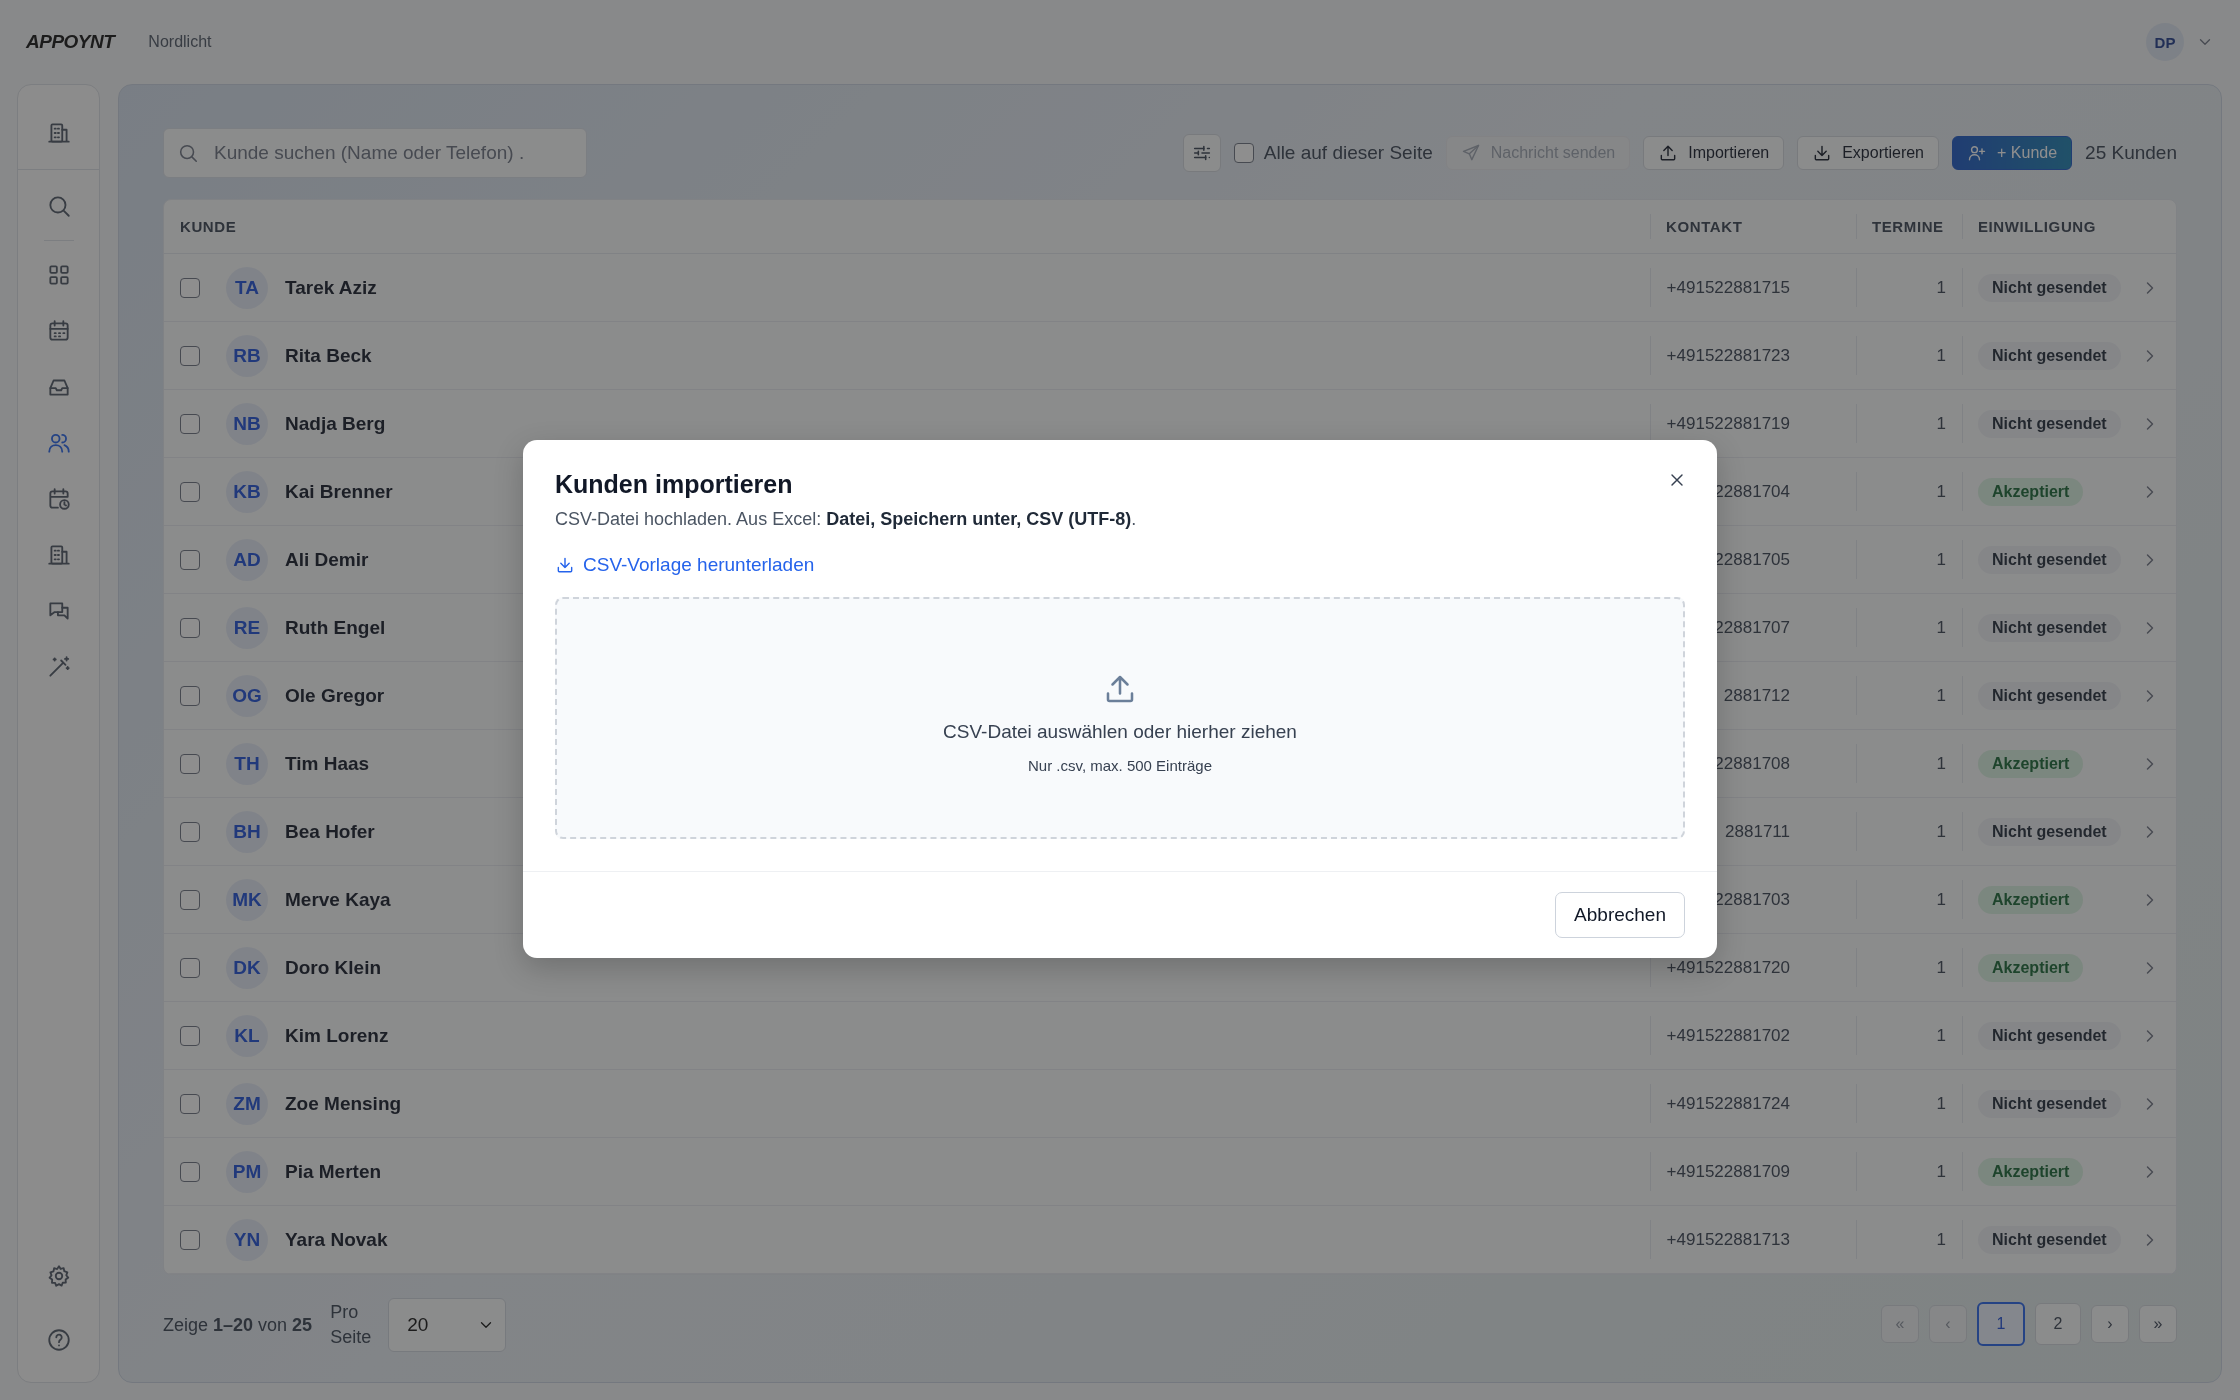  I want to click on cancel-button: Abbrechen, so click(1620, 915).